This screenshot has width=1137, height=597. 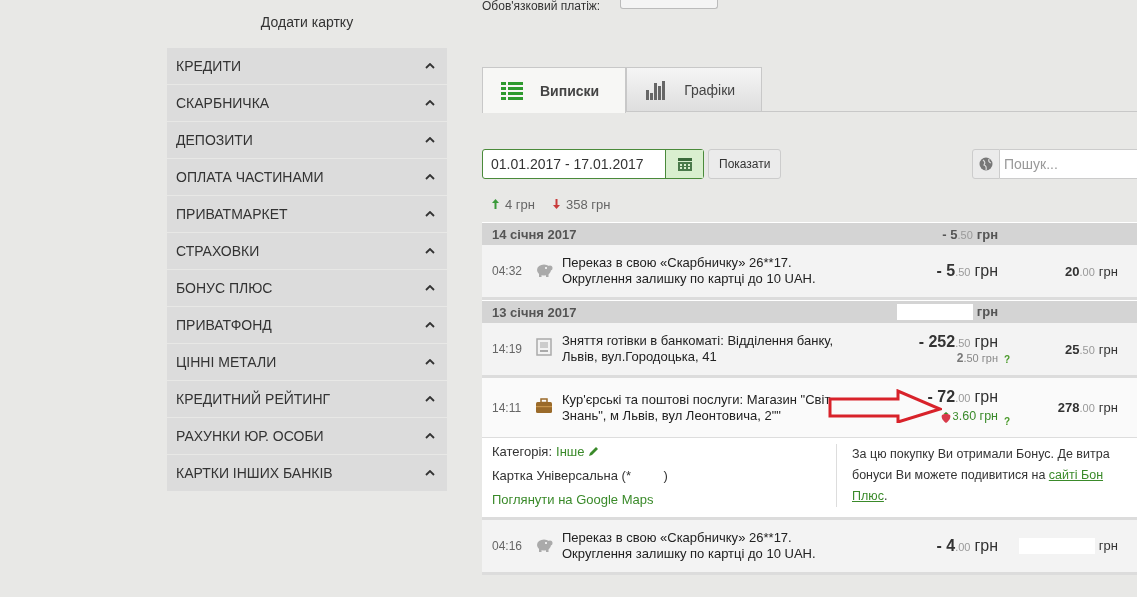 What do you see at coordinates (570, 451) in the screenshot?
I see `category-link: Інше` at bounding box center [570, 451].